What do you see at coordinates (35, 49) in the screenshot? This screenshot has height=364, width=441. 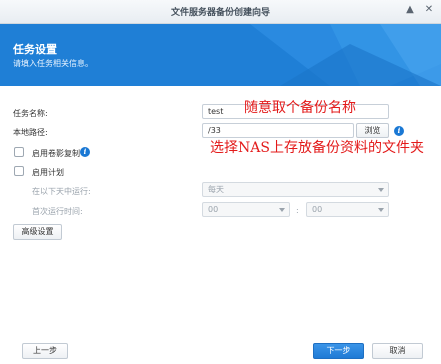 I see `page-title: 任务设置` at bounding box center [35, 49].